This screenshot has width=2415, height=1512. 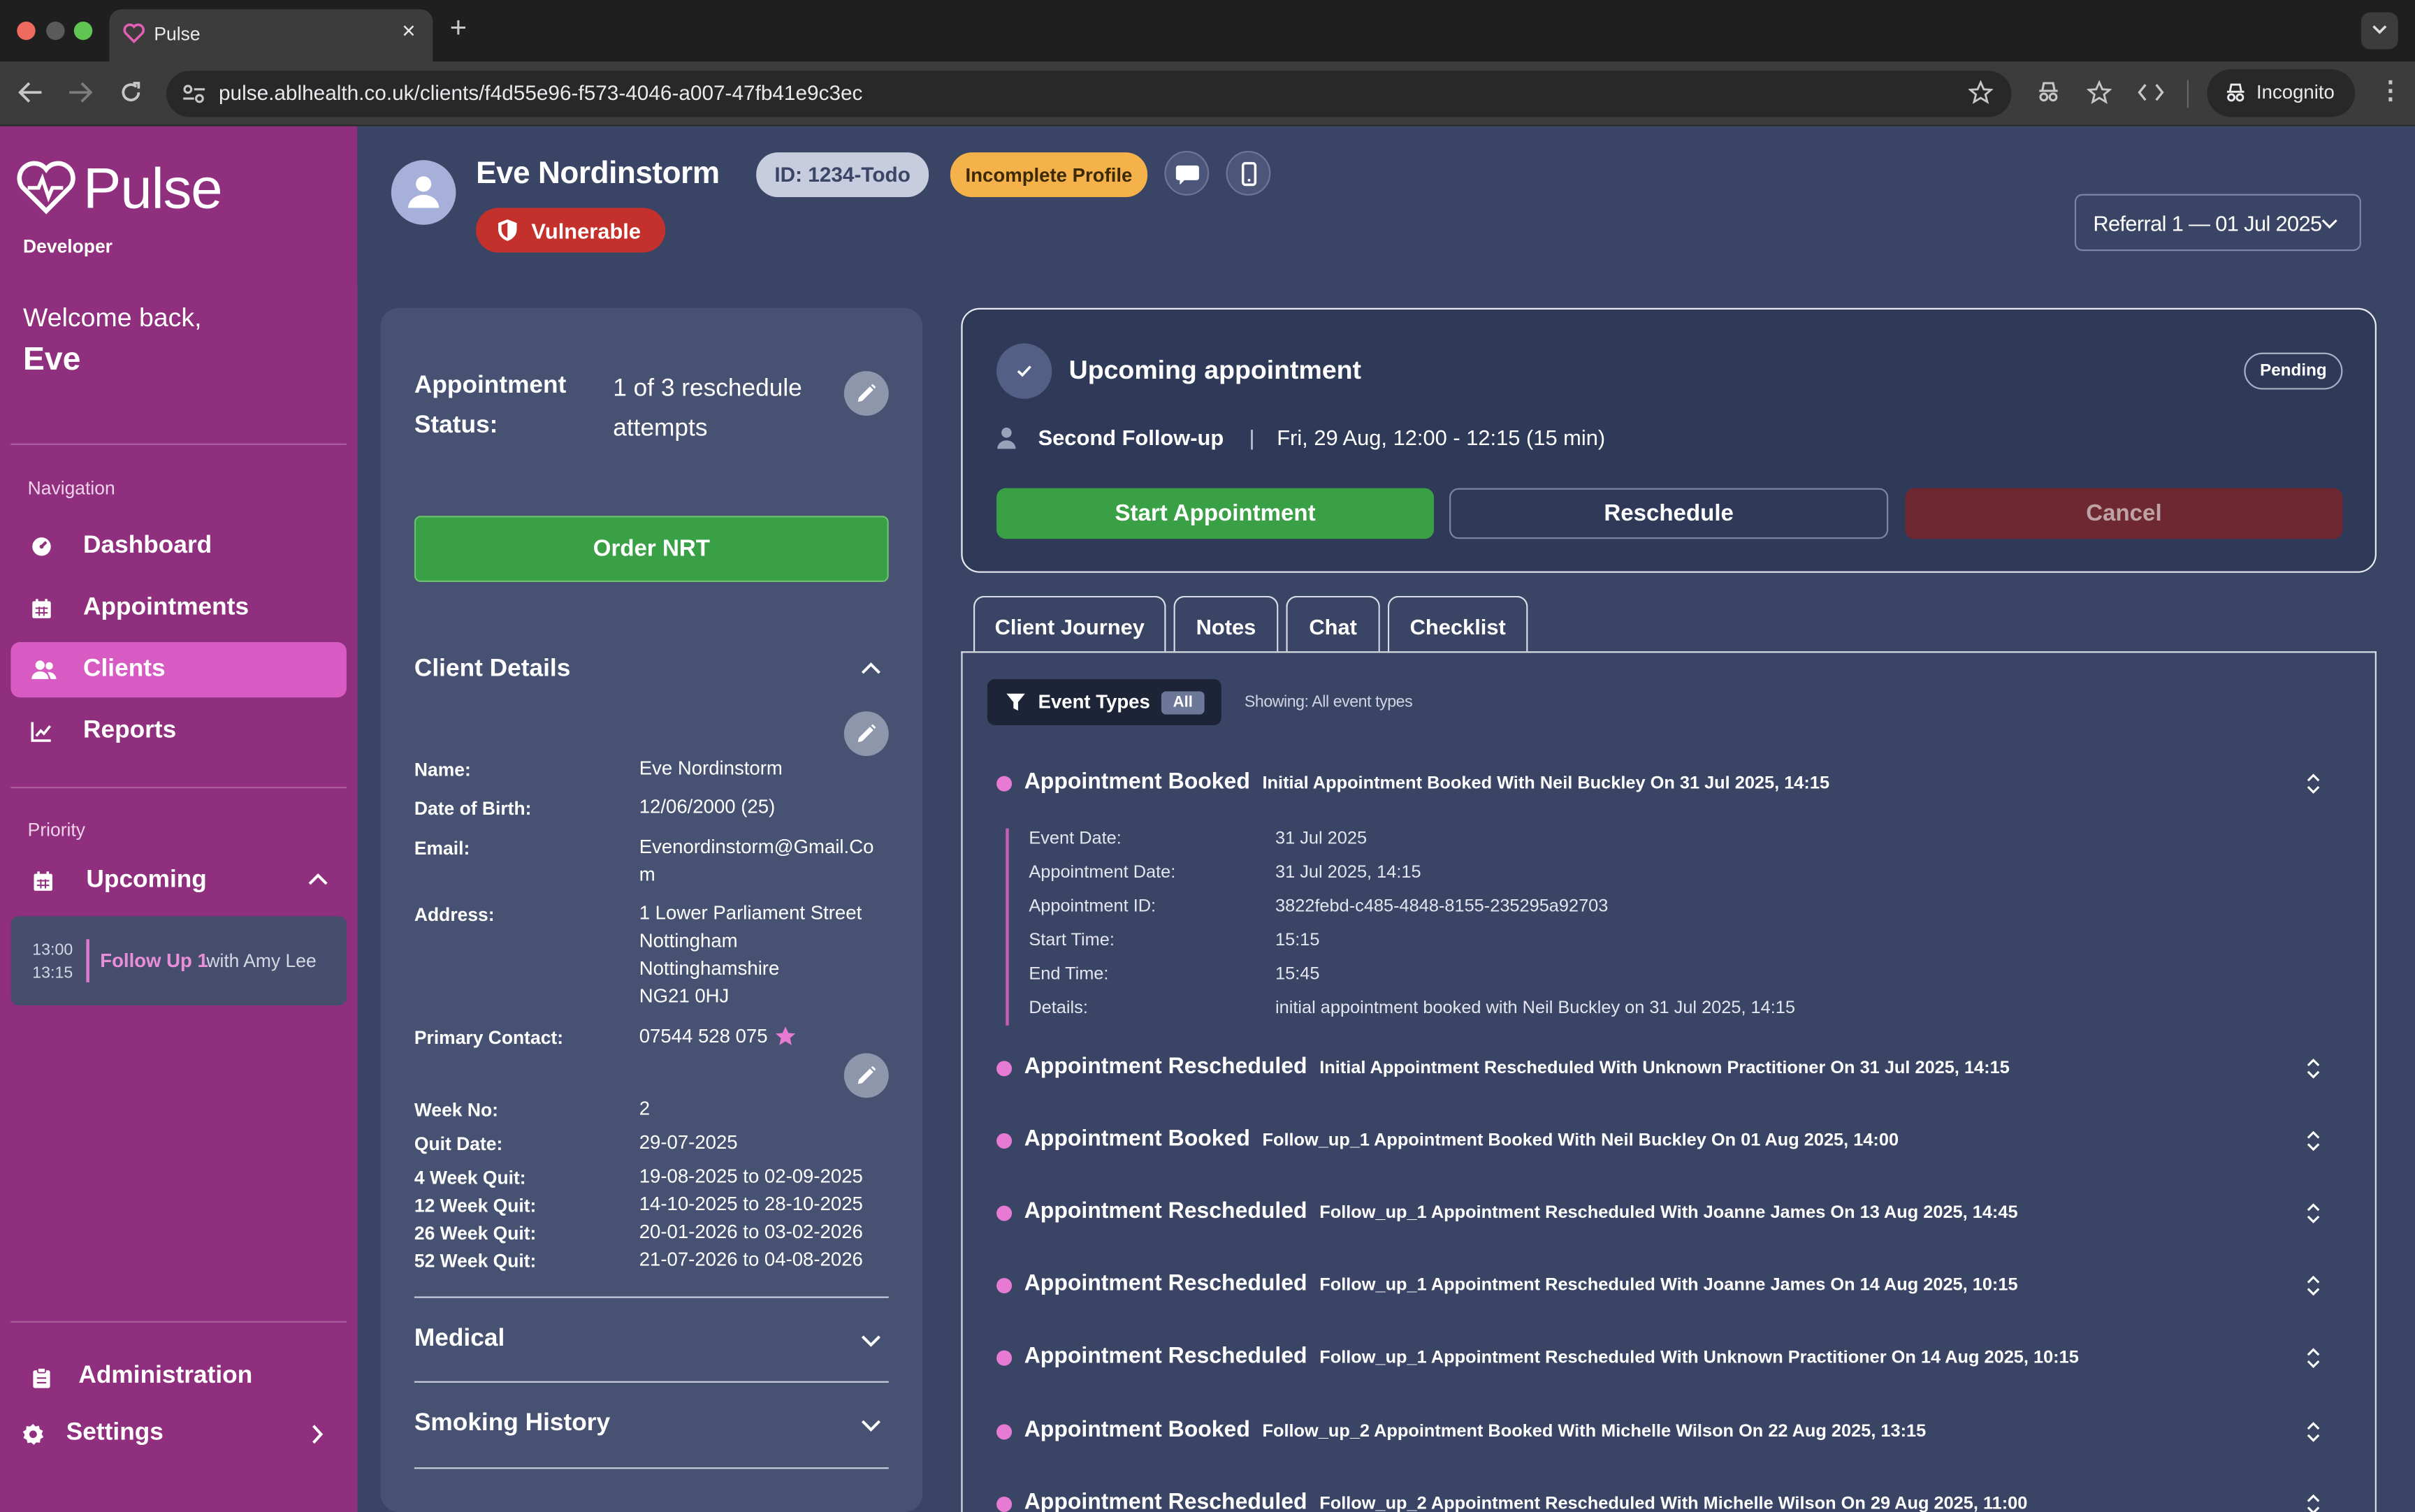 I want to click on smoking-history-title: Smoking History, so click(x=513, y=1423).